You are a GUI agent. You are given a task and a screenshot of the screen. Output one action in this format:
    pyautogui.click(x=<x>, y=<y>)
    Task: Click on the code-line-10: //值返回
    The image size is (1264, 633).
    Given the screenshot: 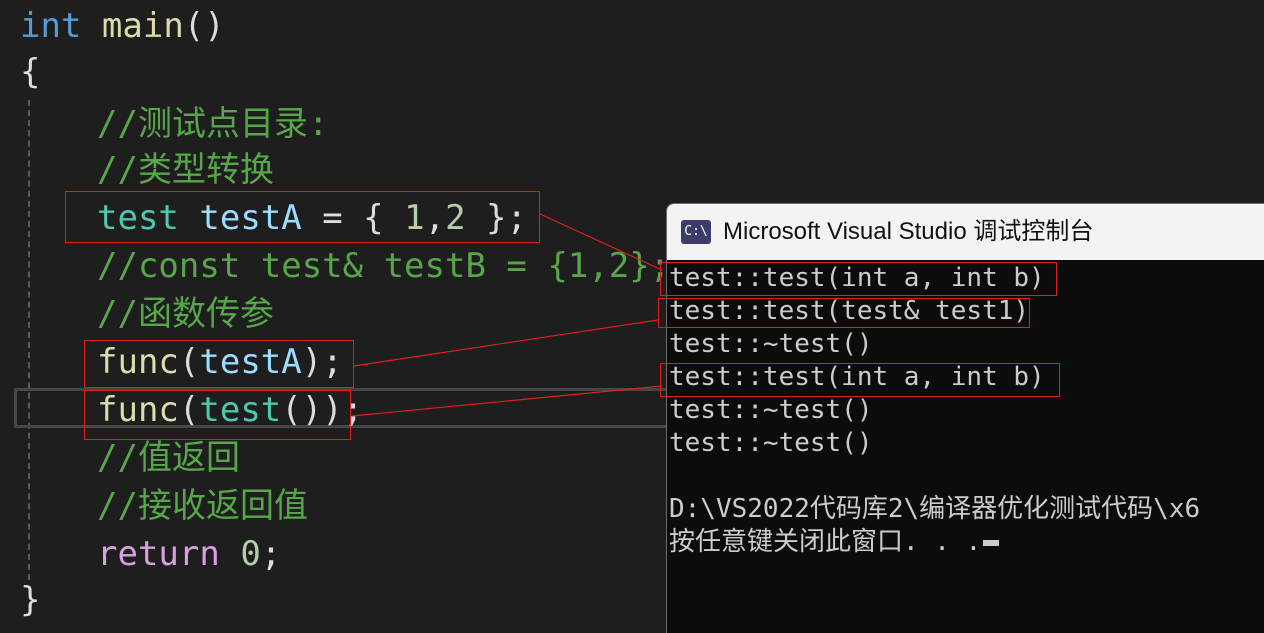 What is the action you would take?
    pyautogui.click(x=168, y=458)
    